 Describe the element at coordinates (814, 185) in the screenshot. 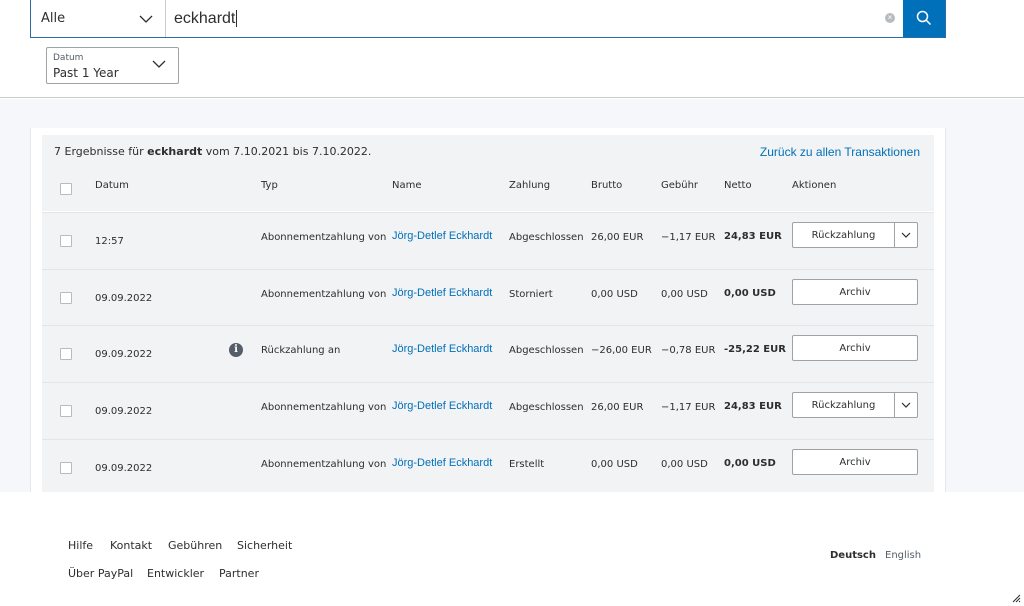

I see `column-header-aktionen: Aktionen` at that location.